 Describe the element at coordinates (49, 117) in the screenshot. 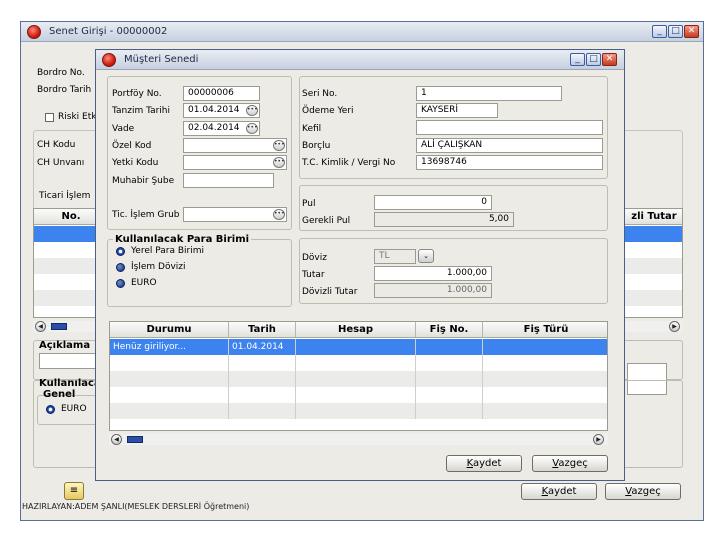

I see `riski-etkile-checkbox` at that location.